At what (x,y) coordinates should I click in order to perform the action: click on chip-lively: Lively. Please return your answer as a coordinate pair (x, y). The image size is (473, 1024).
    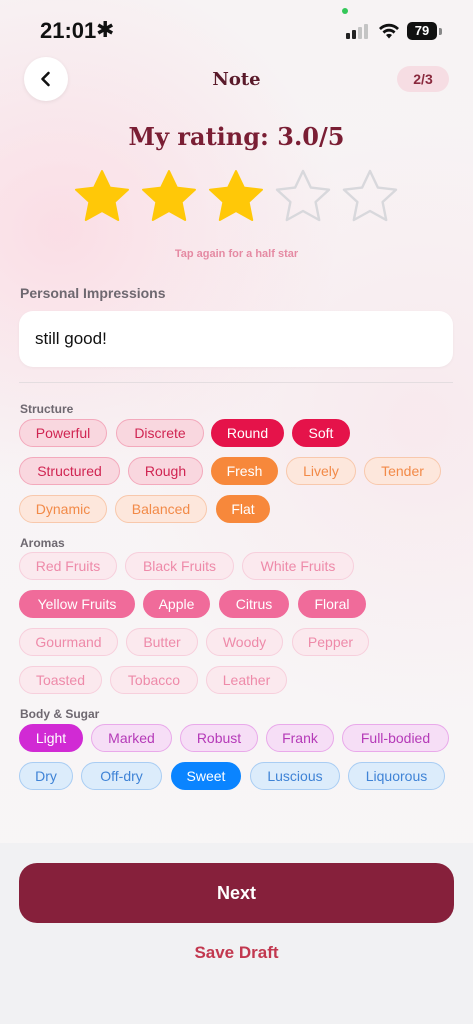
    Looking at the image, I should click on (321, 471).